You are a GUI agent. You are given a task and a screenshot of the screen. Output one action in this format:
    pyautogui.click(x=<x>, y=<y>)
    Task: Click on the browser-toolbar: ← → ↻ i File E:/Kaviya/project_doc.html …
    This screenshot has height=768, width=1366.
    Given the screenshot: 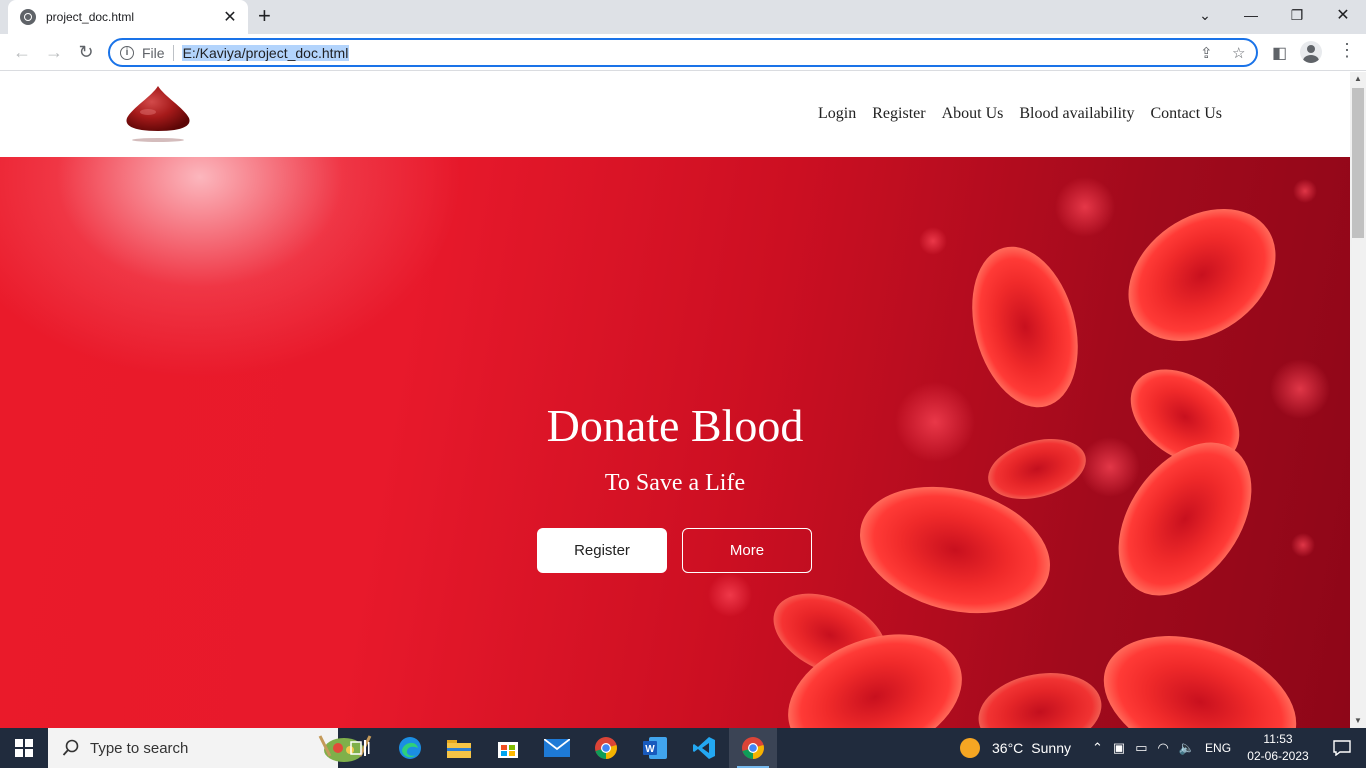 What is the action you would take?
    pyautogui.click(x=683, y=52)
    